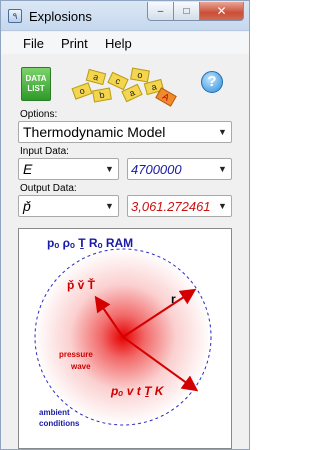  What do you see at coordinates (90, 243) in the screenshot?
I see `ambient-properties-label: pₒ ρₒ Ṯ Rₒ RAM` at bounding box center [90, 243].